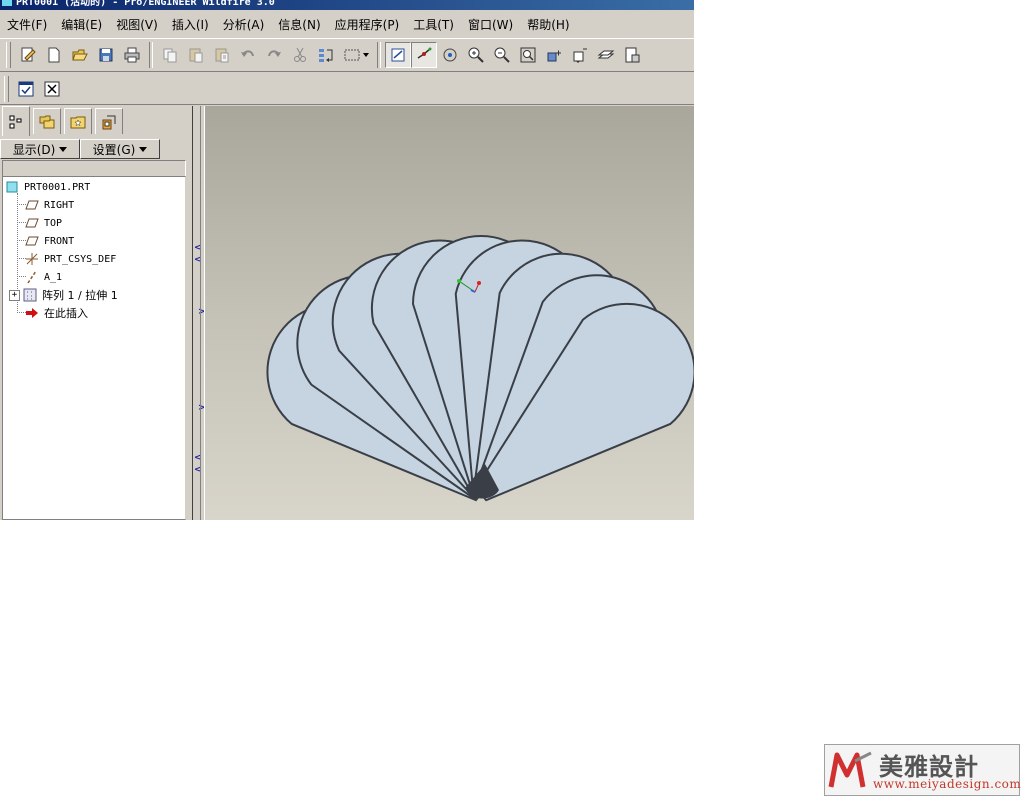 This screenshot has height=800, width=1024. I want to click on datum-plane-display-icon, so click(398, 55).